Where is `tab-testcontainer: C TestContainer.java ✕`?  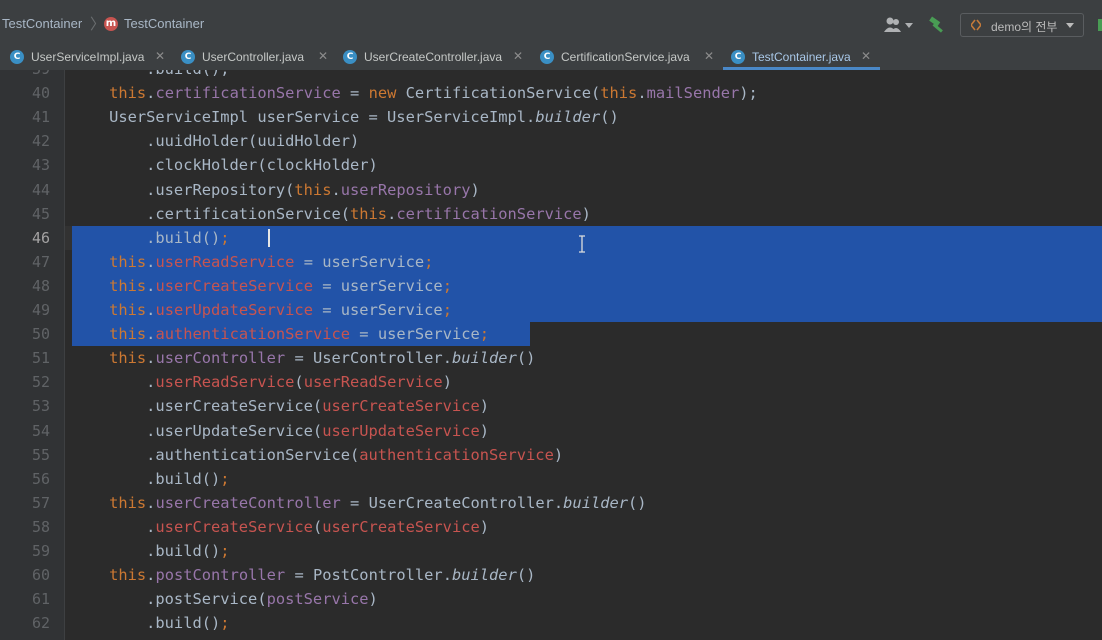 tab-testcontainer: C TestContainer.java ✕ is located at coordinates (801, 57).